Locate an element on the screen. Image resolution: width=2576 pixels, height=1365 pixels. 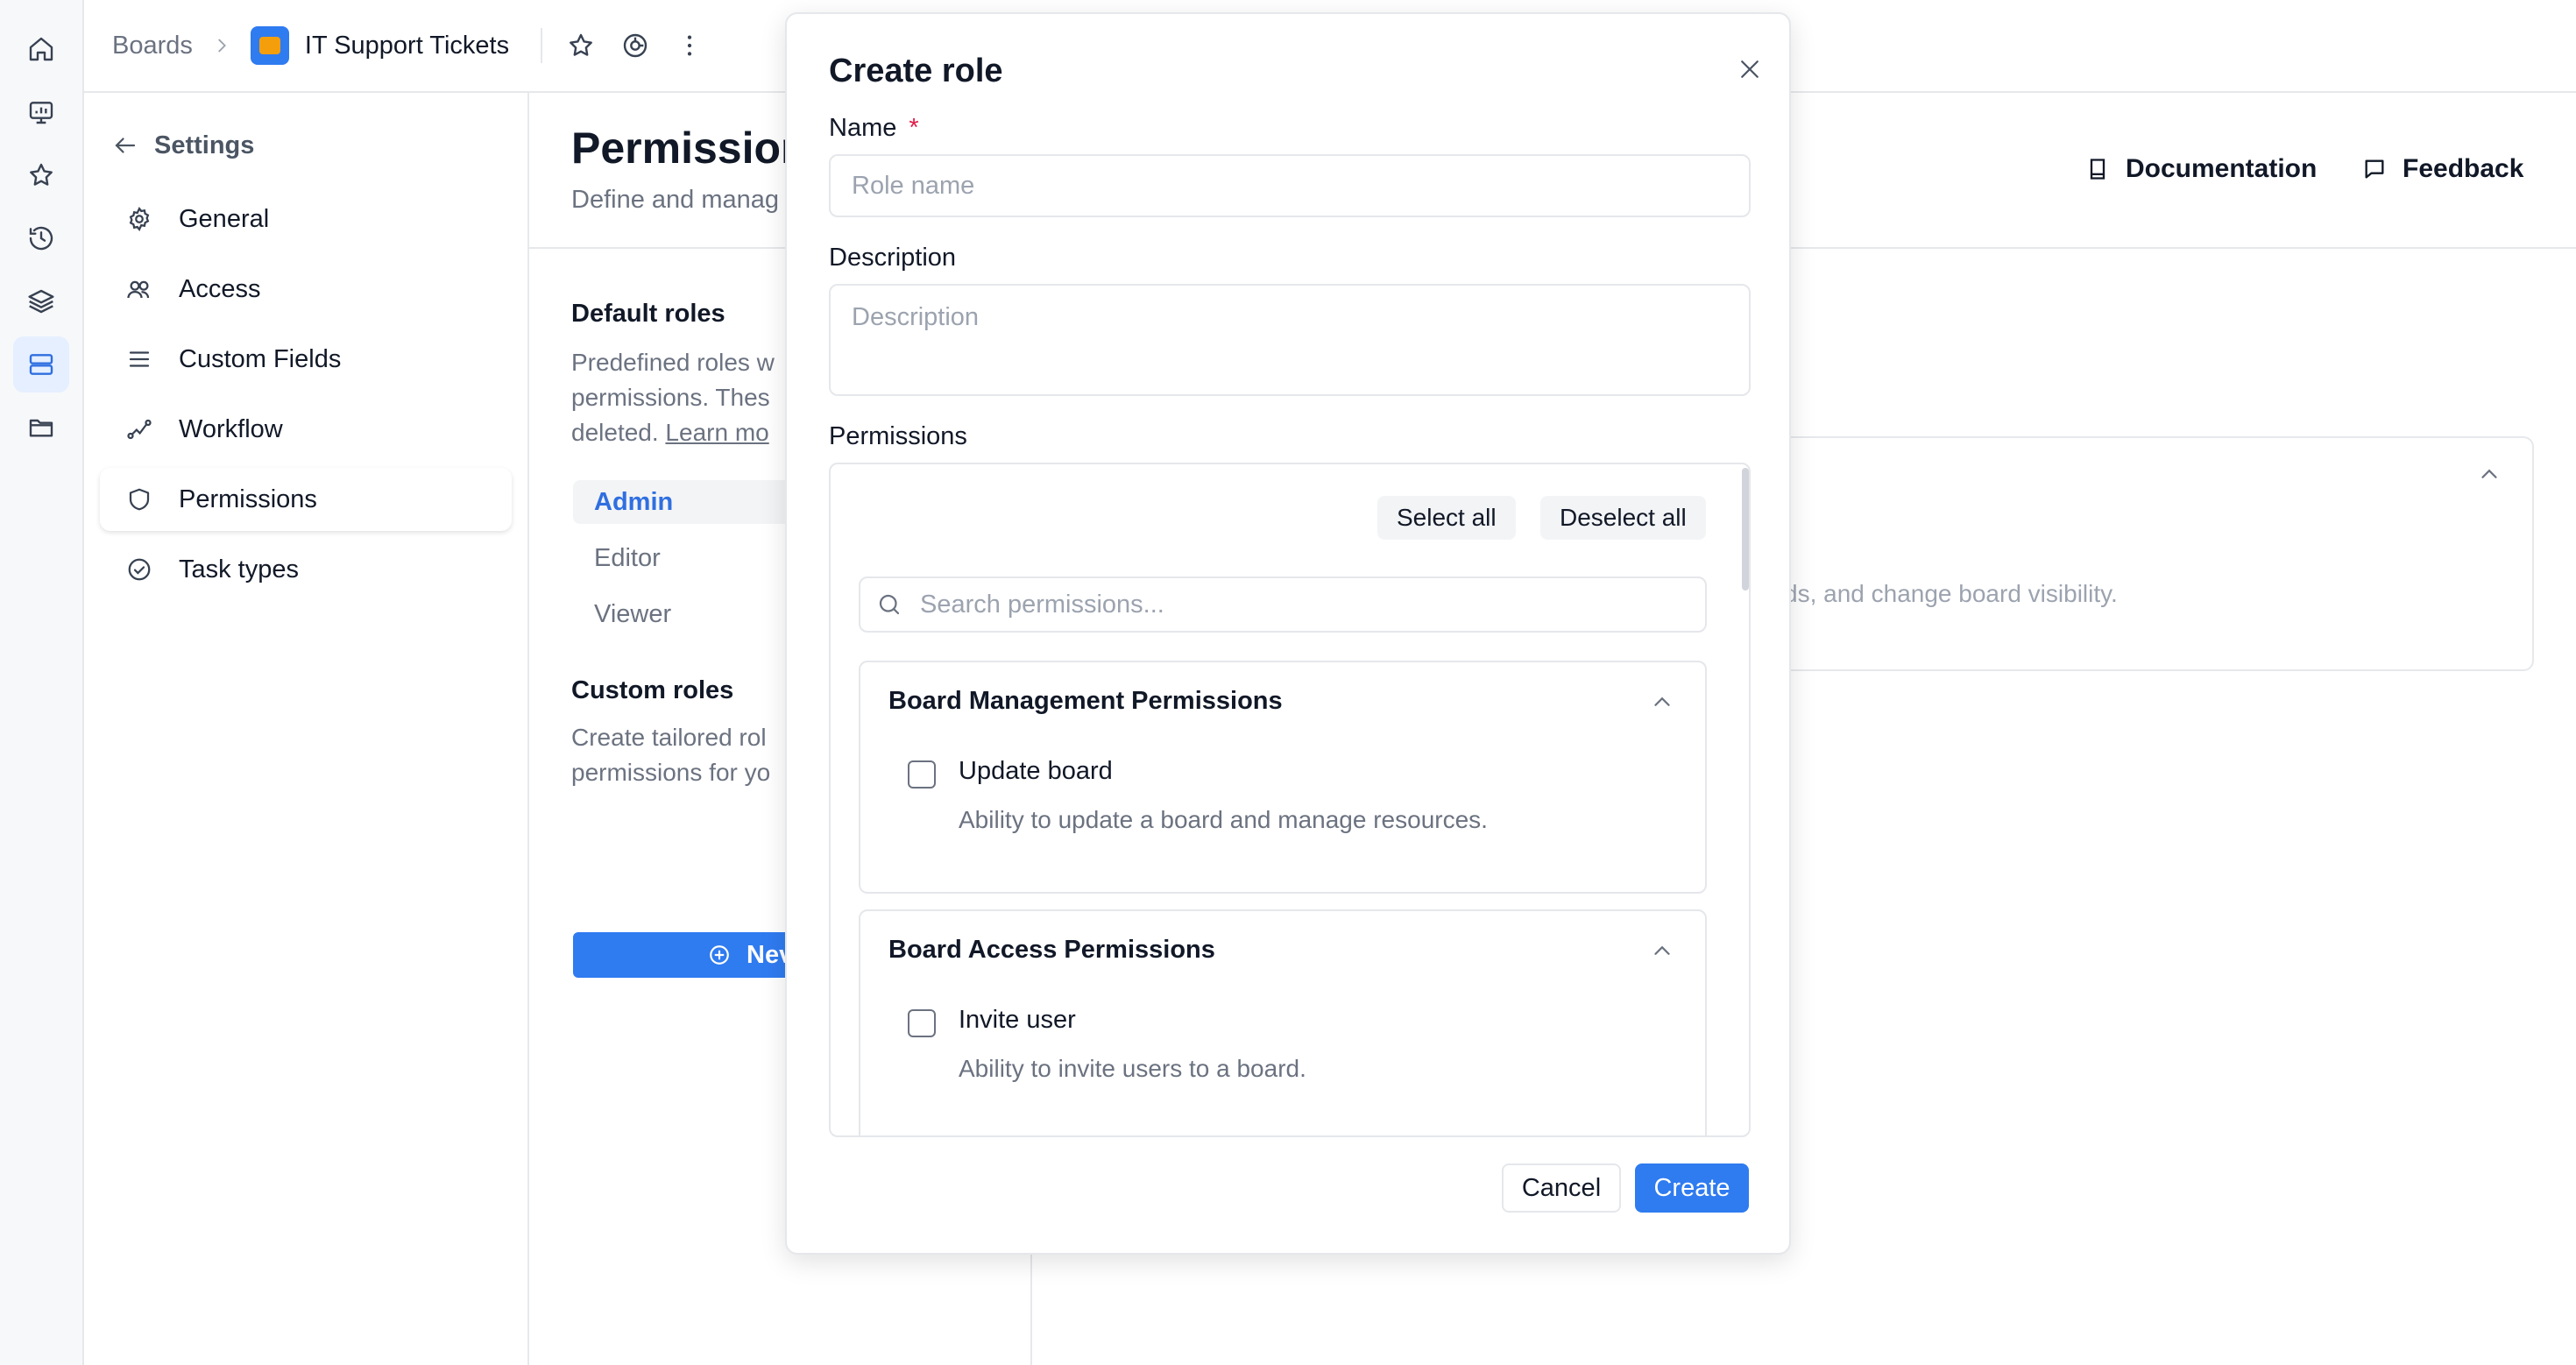
chevron-right-icon is located at coordinates (222, 46).